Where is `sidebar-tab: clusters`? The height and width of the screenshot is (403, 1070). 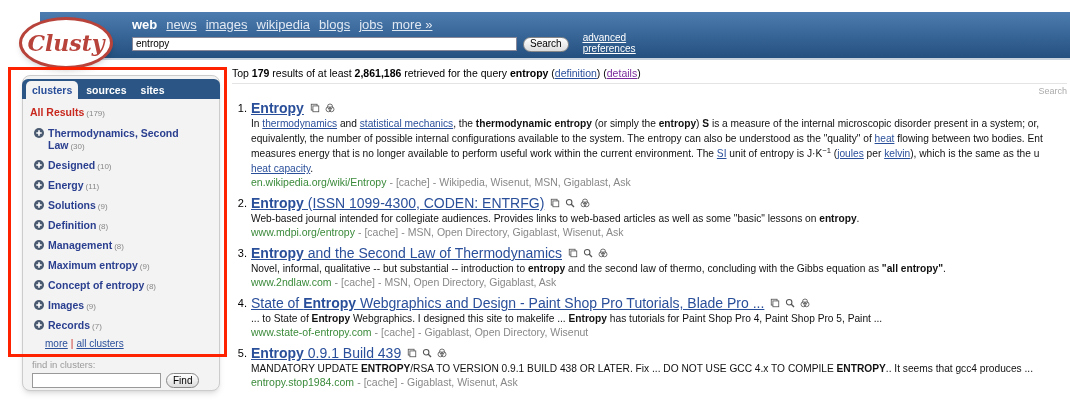 sidebar-tab: clusters is located at coordinates (52, 90).